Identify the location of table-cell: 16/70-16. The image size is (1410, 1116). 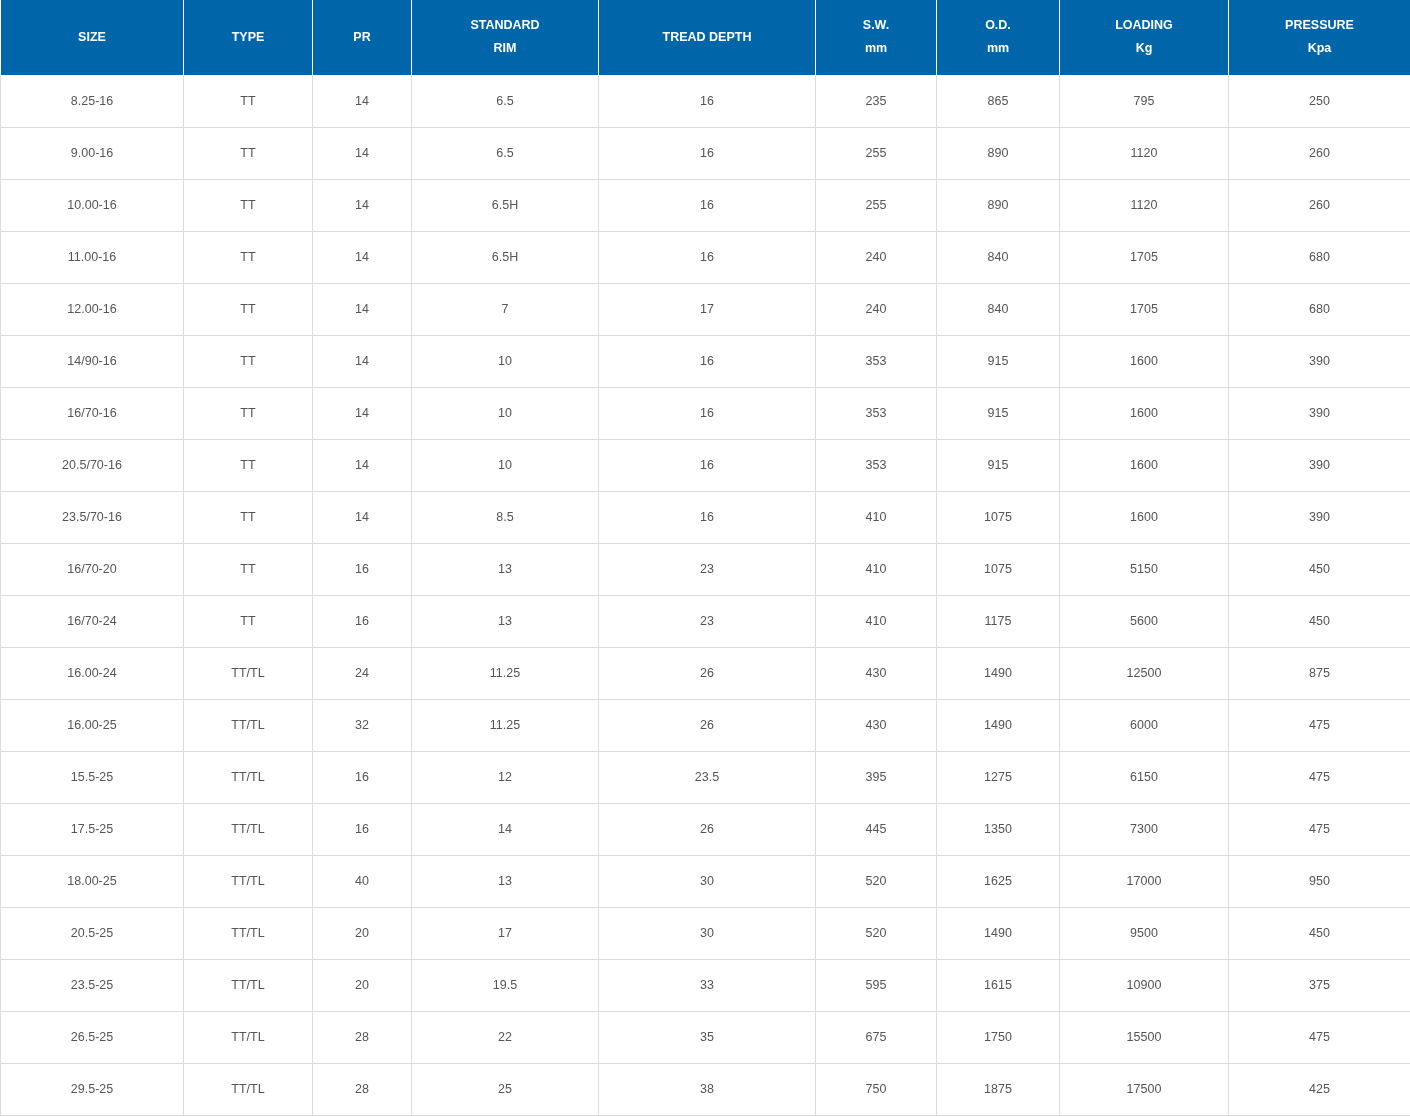
(92, 413).